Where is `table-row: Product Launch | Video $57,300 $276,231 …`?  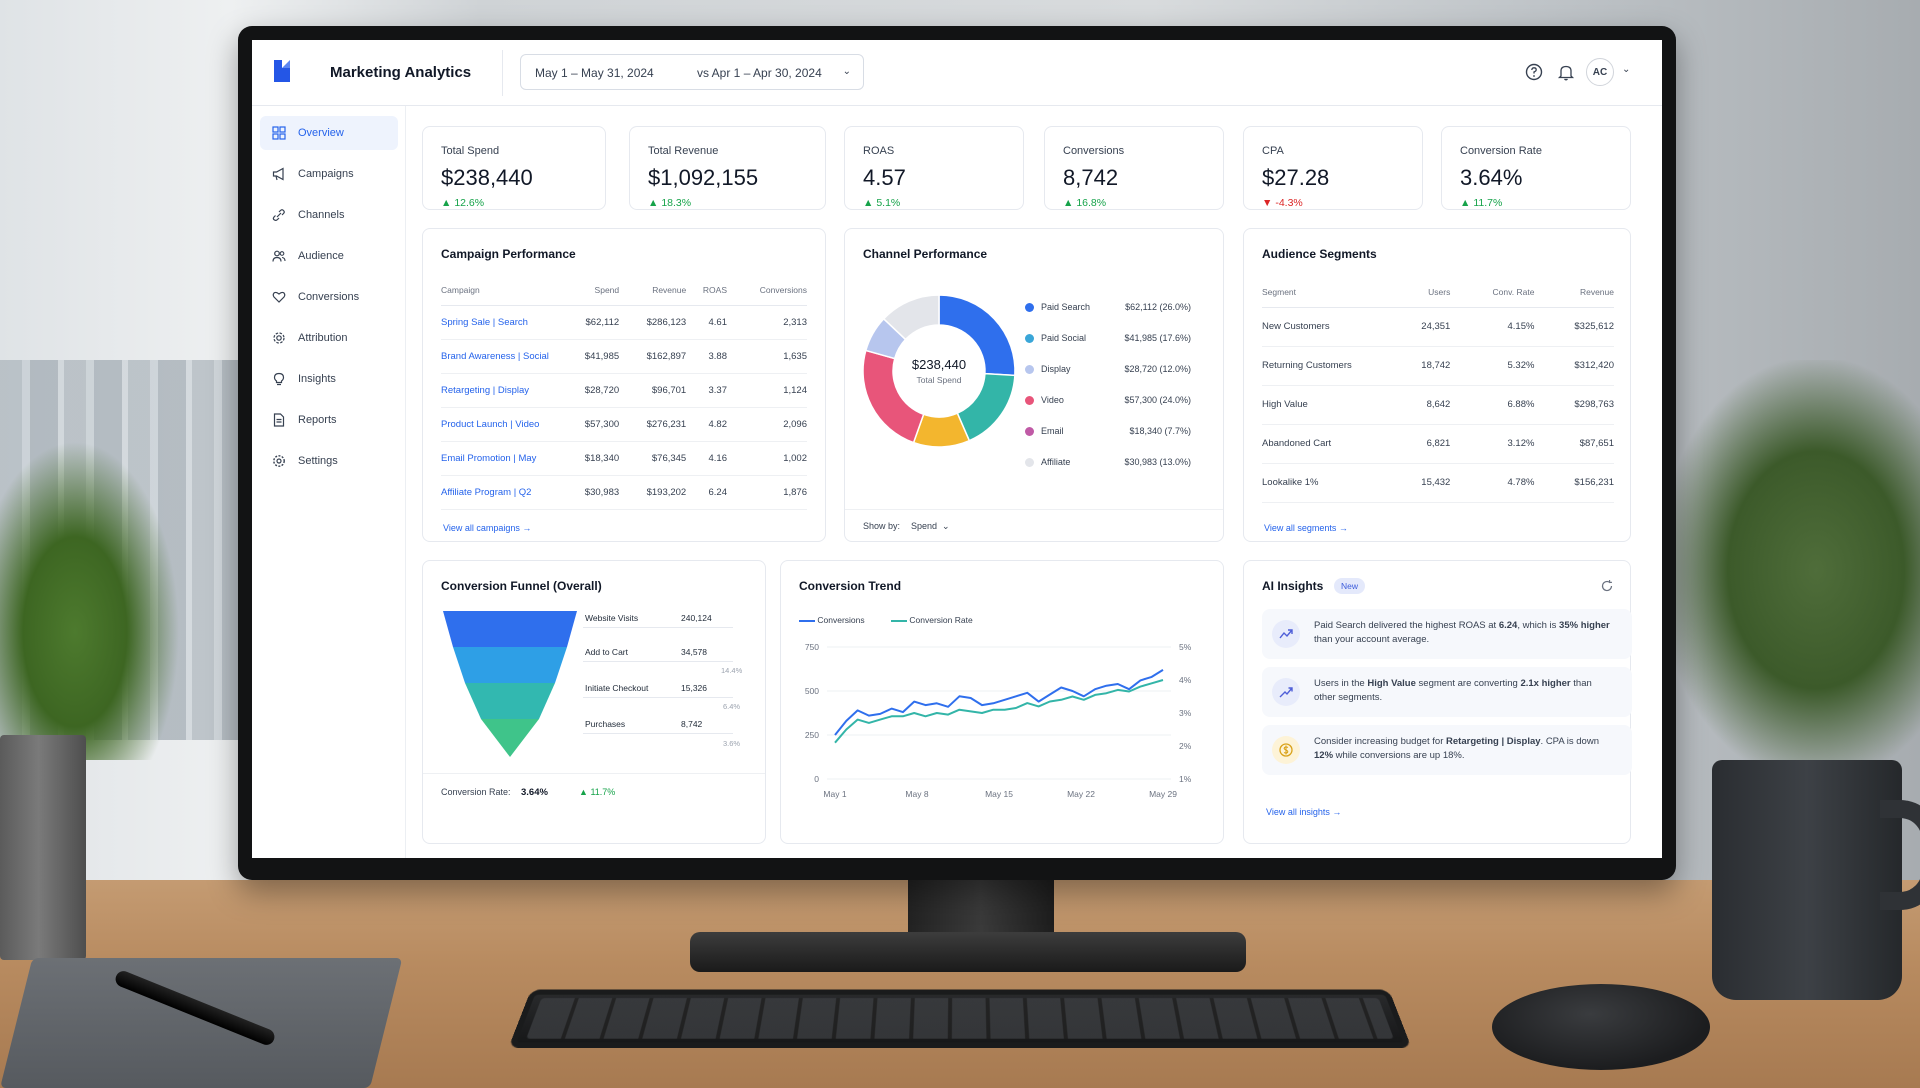 table-row: Product Launch | Video $57,300 $276,231 … is located at coordinates (624, 424).